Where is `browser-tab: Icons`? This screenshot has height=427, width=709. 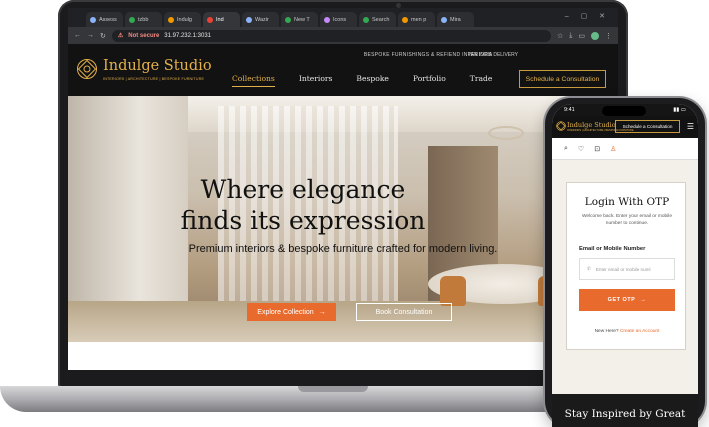
browser-tab: Icons is located at coordinates (338, 19).